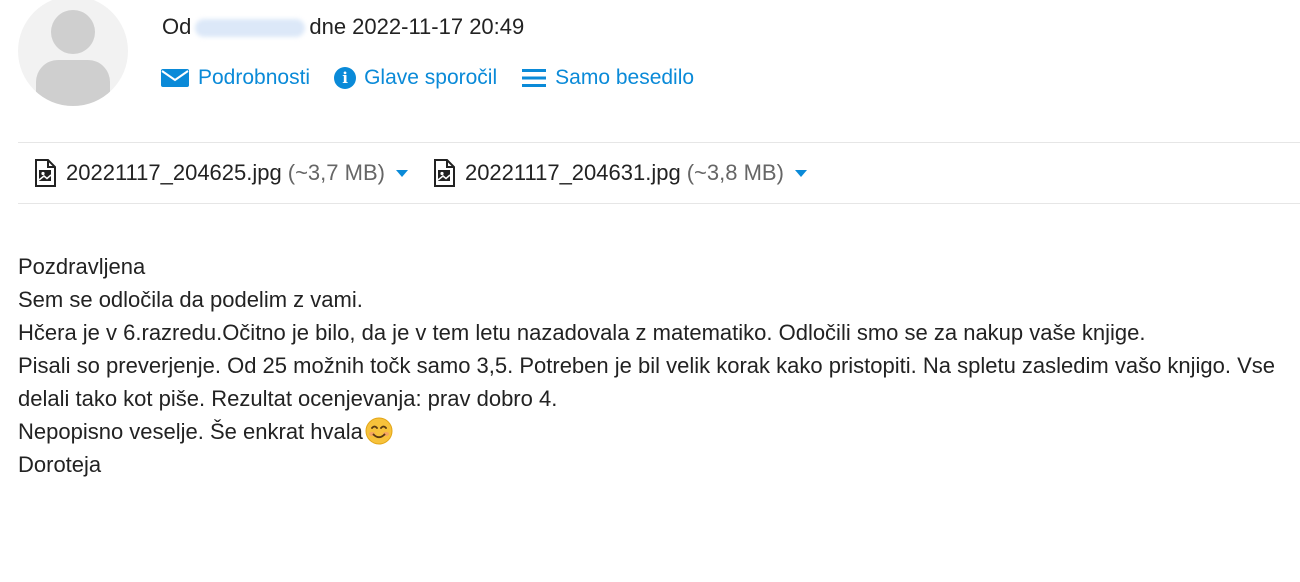  I want to click on plain-text-link: Samo besedilo, so click(607, 78).